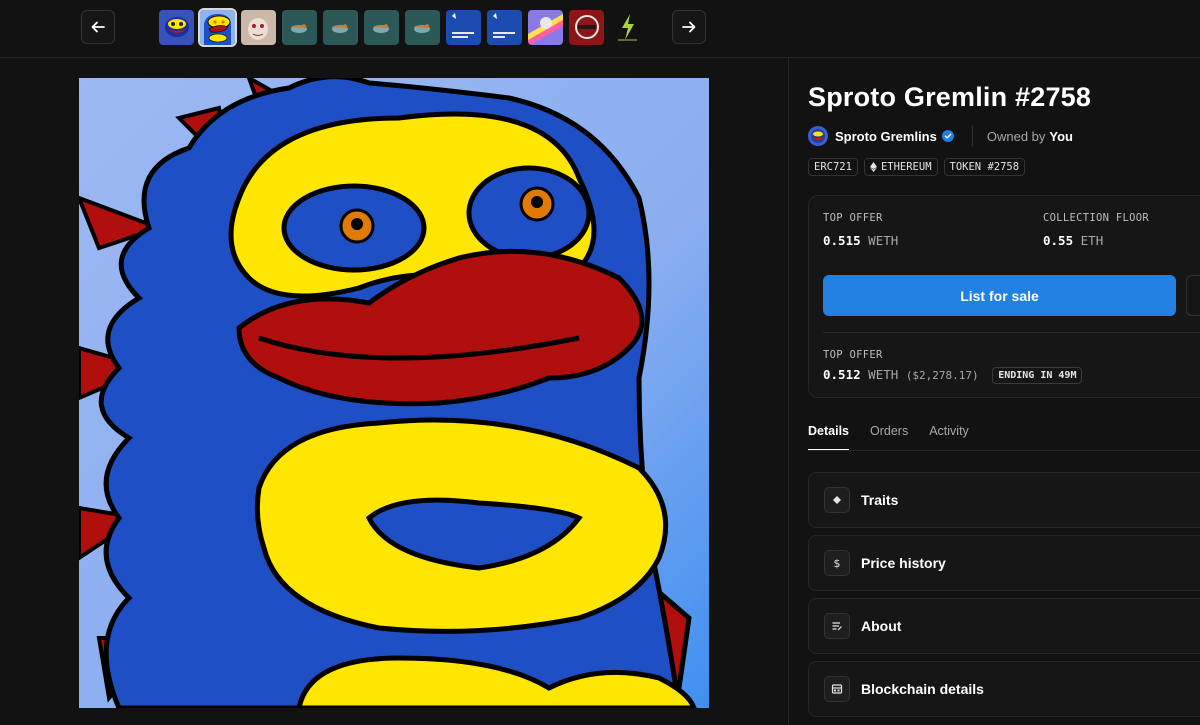  What do you see at coordinates (984, 167) in the screenshot?
I see `token-id-badge: TOKEN #2758` at bounding box center [984, 167].